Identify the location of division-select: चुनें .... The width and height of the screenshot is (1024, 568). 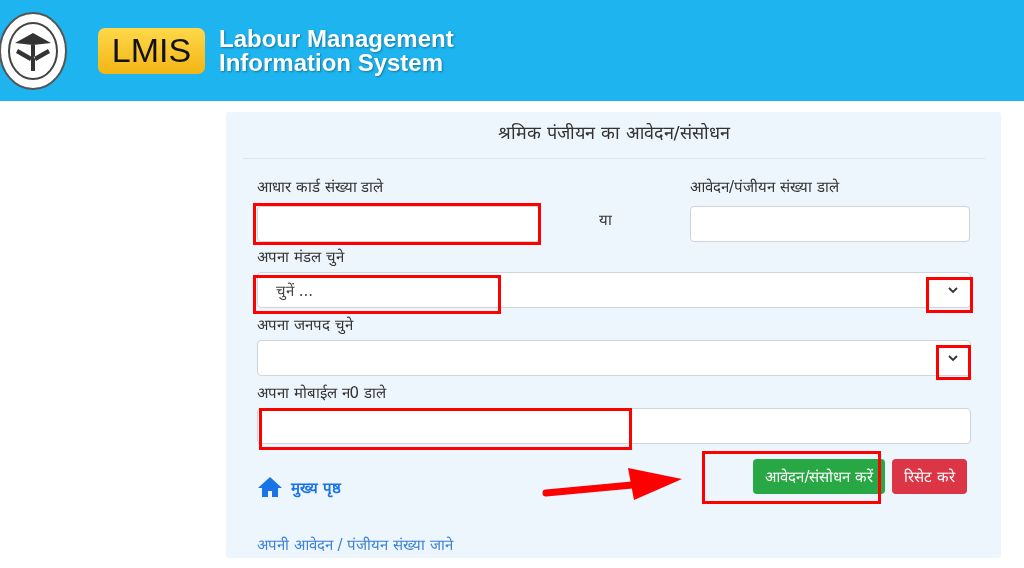
(614, 290).